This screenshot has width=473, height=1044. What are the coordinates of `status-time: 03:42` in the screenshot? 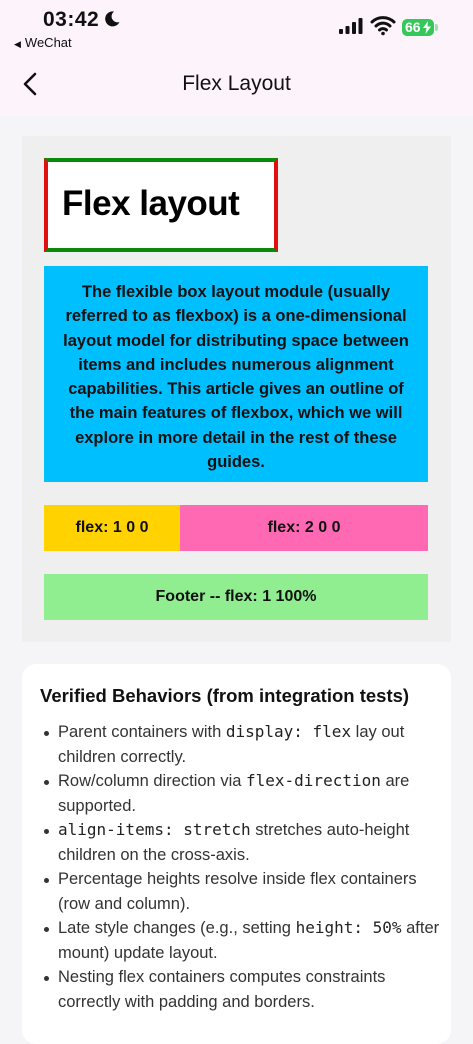 It's located at (71, 19).